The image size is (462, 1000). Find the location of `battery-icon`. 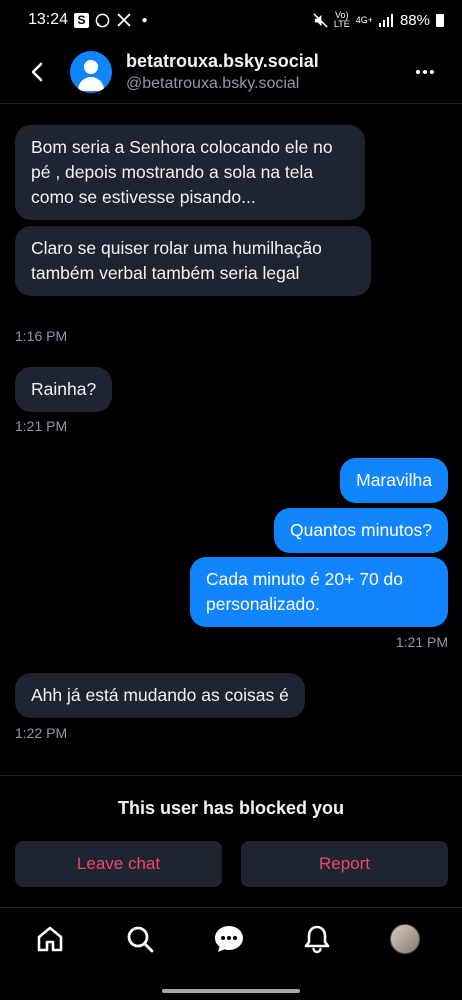

battery-icon is located at coordinates (440, 20).